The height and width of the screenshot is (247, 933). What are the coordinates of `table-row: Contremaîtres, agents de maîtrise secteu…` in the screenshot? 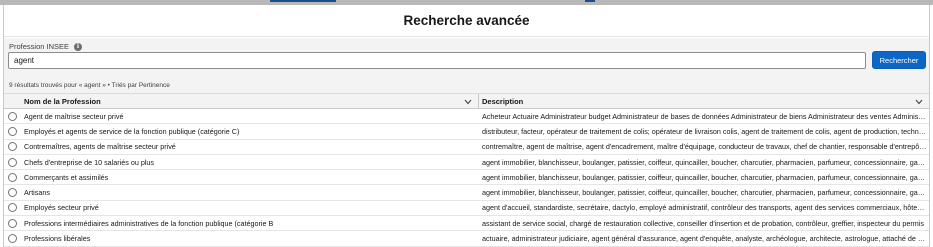 It's located at (466, 147).